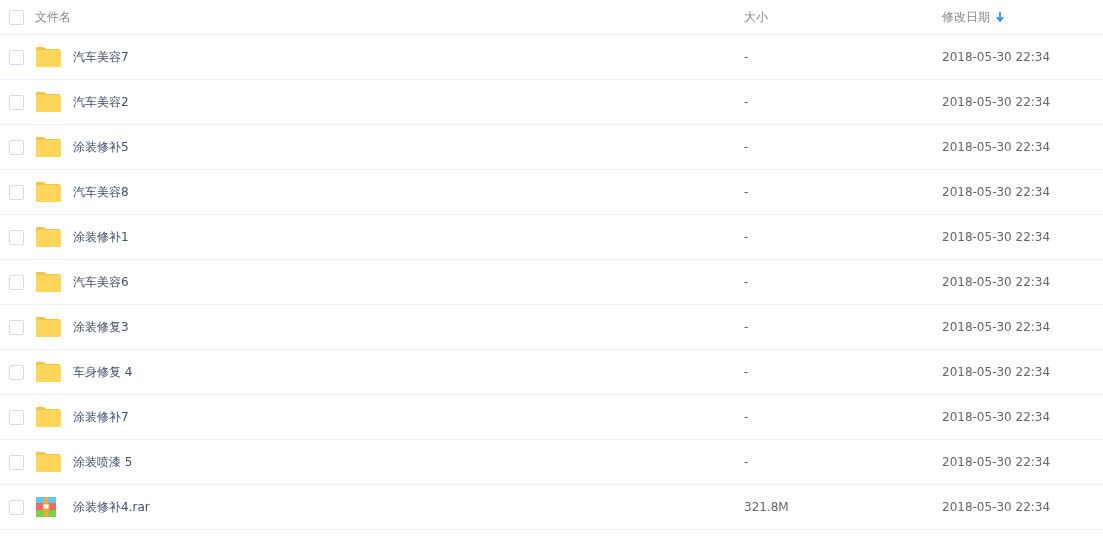  What do you see at coordinates (408, 192) in the screenshot?
I see `file-name: 汽车美容8` at bounding box center [408, 192].